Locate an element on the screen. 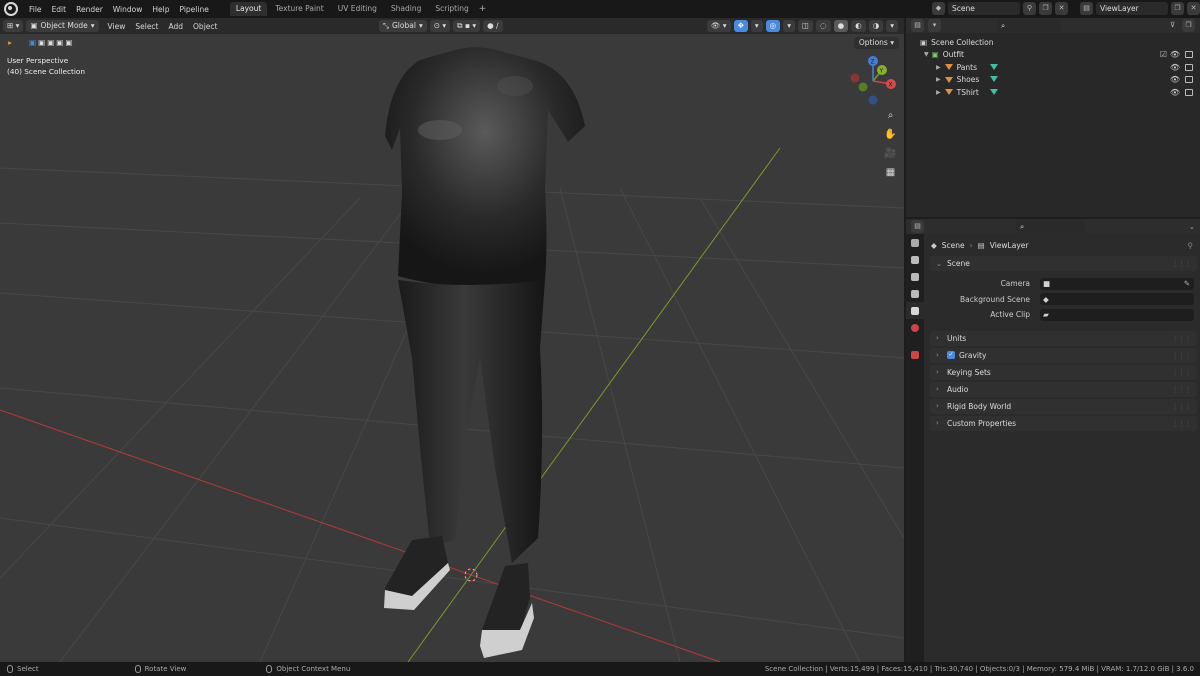 Image resolution: width=1200 pixels, height=676 pixels. gravity-checkbox: ✓ is located at coordinates (951, 355).